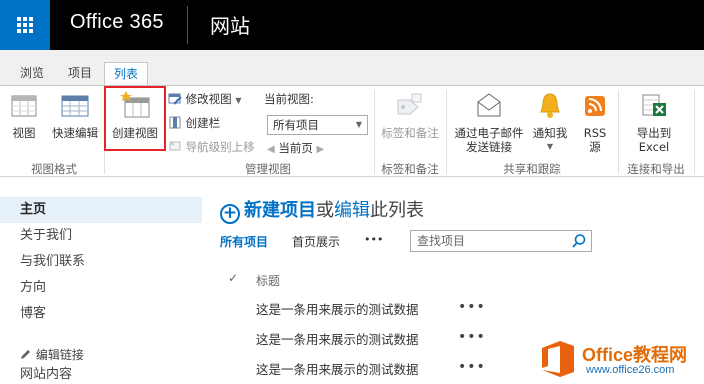 The height and width of the screenshot is (384, 704). What do you see at coordinates (410, 169) in the screenshot?
I see `group-tags-label: 标签和备注` at bounding box center [410, 169].